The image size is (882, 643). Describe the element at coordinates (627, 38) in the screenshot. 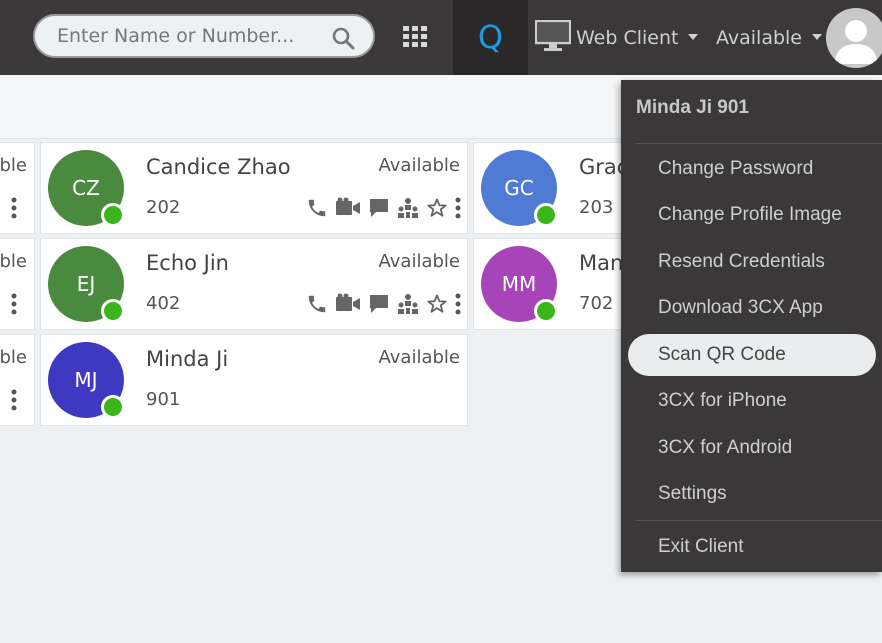

I see `web-client-label: Web Client` at that location.